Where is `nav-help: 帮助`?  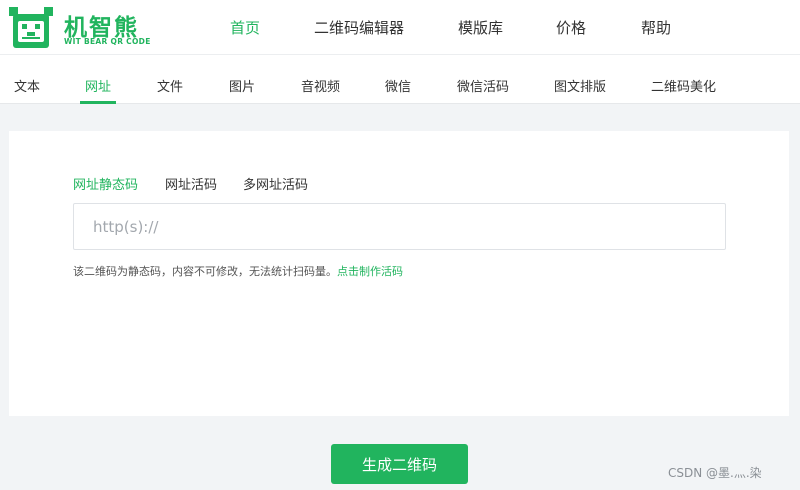
nav-help: 帮助 is located at coordinates (656, 27).